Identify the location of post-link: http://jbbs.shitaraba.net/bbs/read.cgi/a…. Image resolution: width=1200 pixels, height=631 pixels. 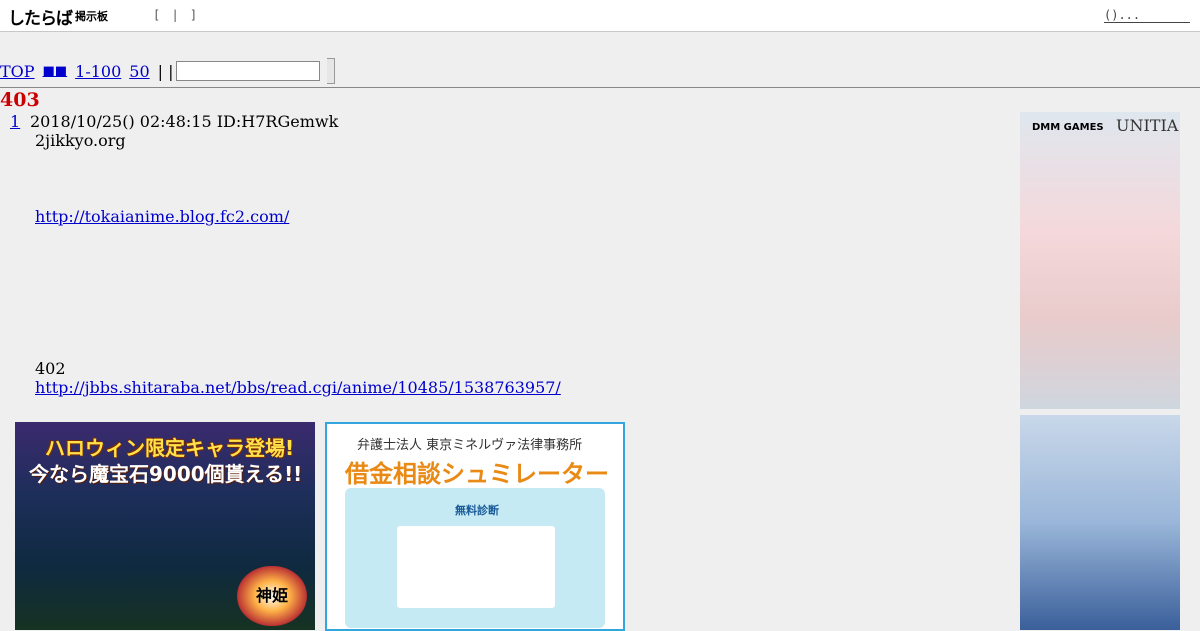
(298, 387).